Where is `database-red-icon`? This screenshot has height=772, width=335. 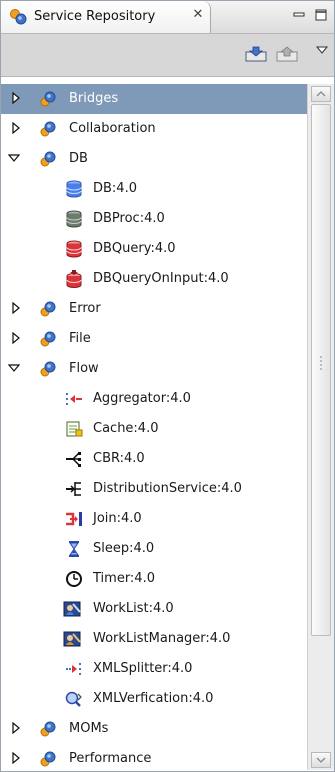 database-red-icon is located at coordinates (74, 249).